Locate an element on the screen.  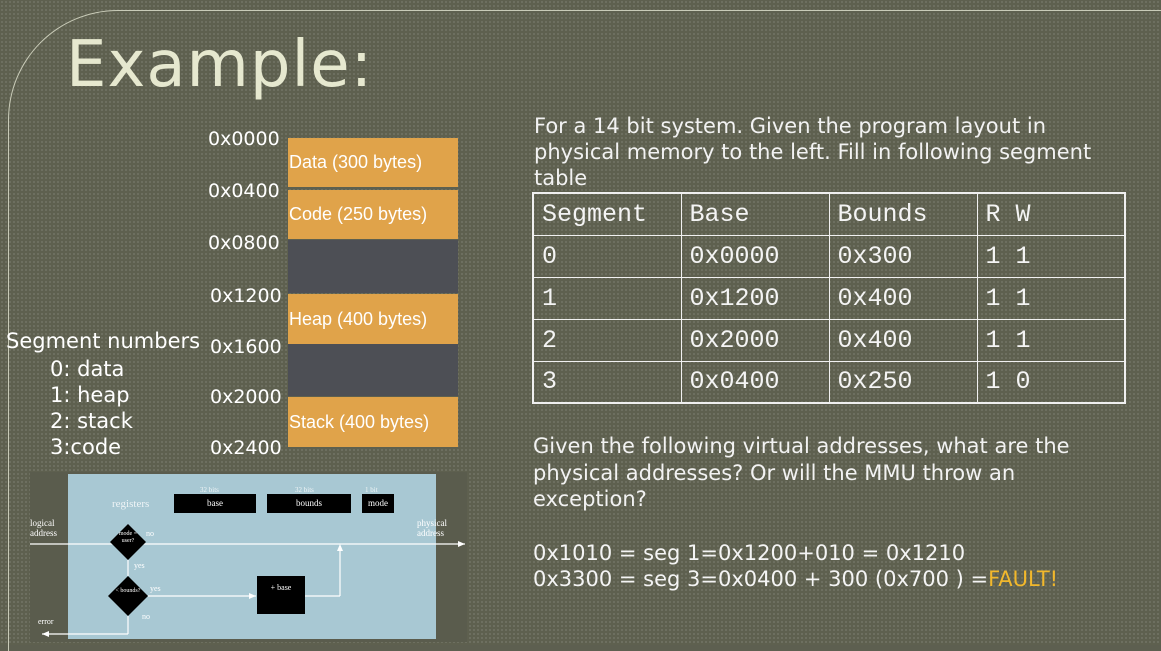
segment-legend-item: 2: stack is located at coordinates (91, 421).